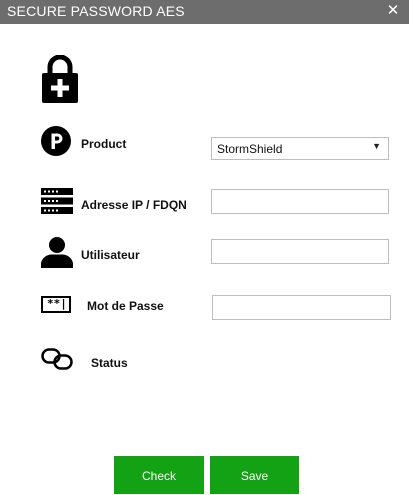 The width and height of the screenshot is (409, 495). What do you see at coordinates (300, 201) in the screenshot?
I see `address-input` at bounding box center [300, 201].